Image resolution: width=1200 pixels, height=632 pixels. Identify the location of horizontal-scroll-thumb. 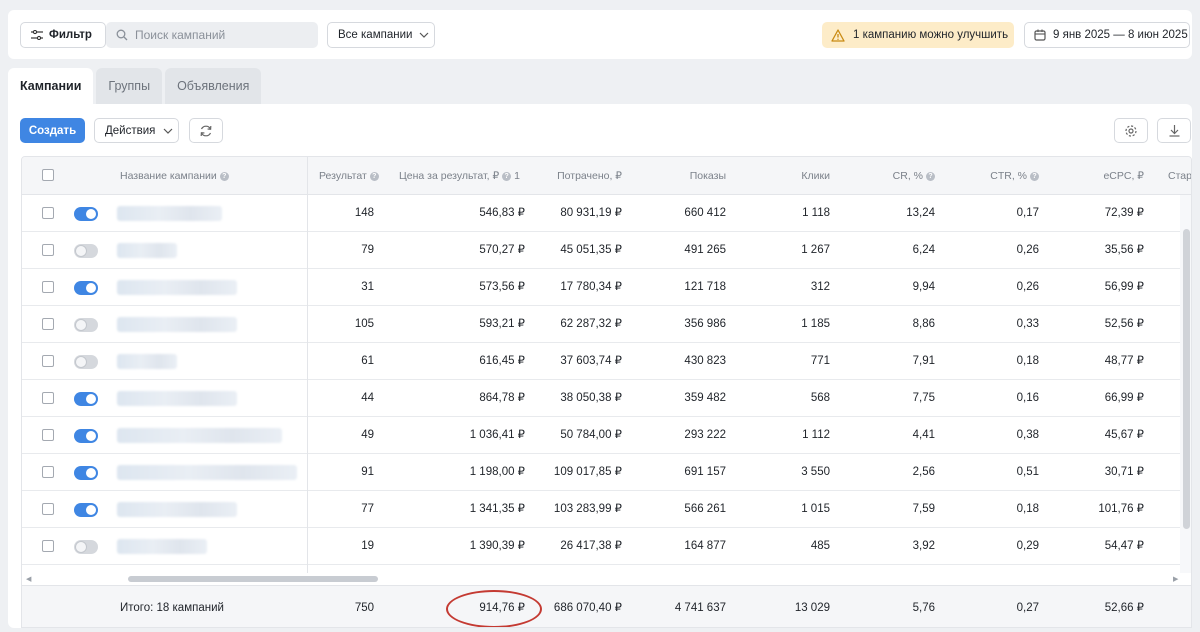
(253, 579).